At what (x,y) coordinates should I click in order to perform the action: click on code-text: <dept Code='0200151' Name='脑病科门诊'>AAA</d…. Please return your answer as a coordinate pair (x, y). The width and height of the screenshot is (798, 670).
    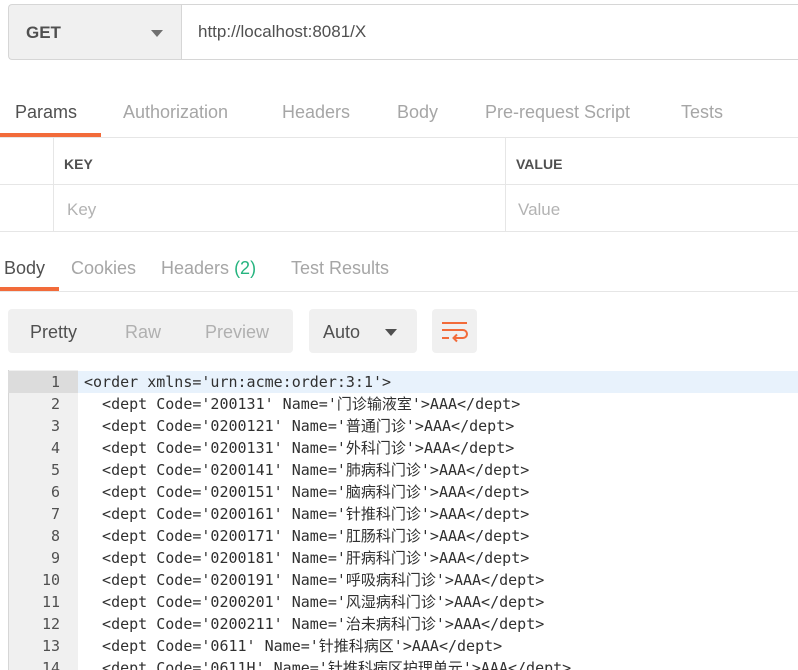
    Looking at the image, I should click on (307, 492).